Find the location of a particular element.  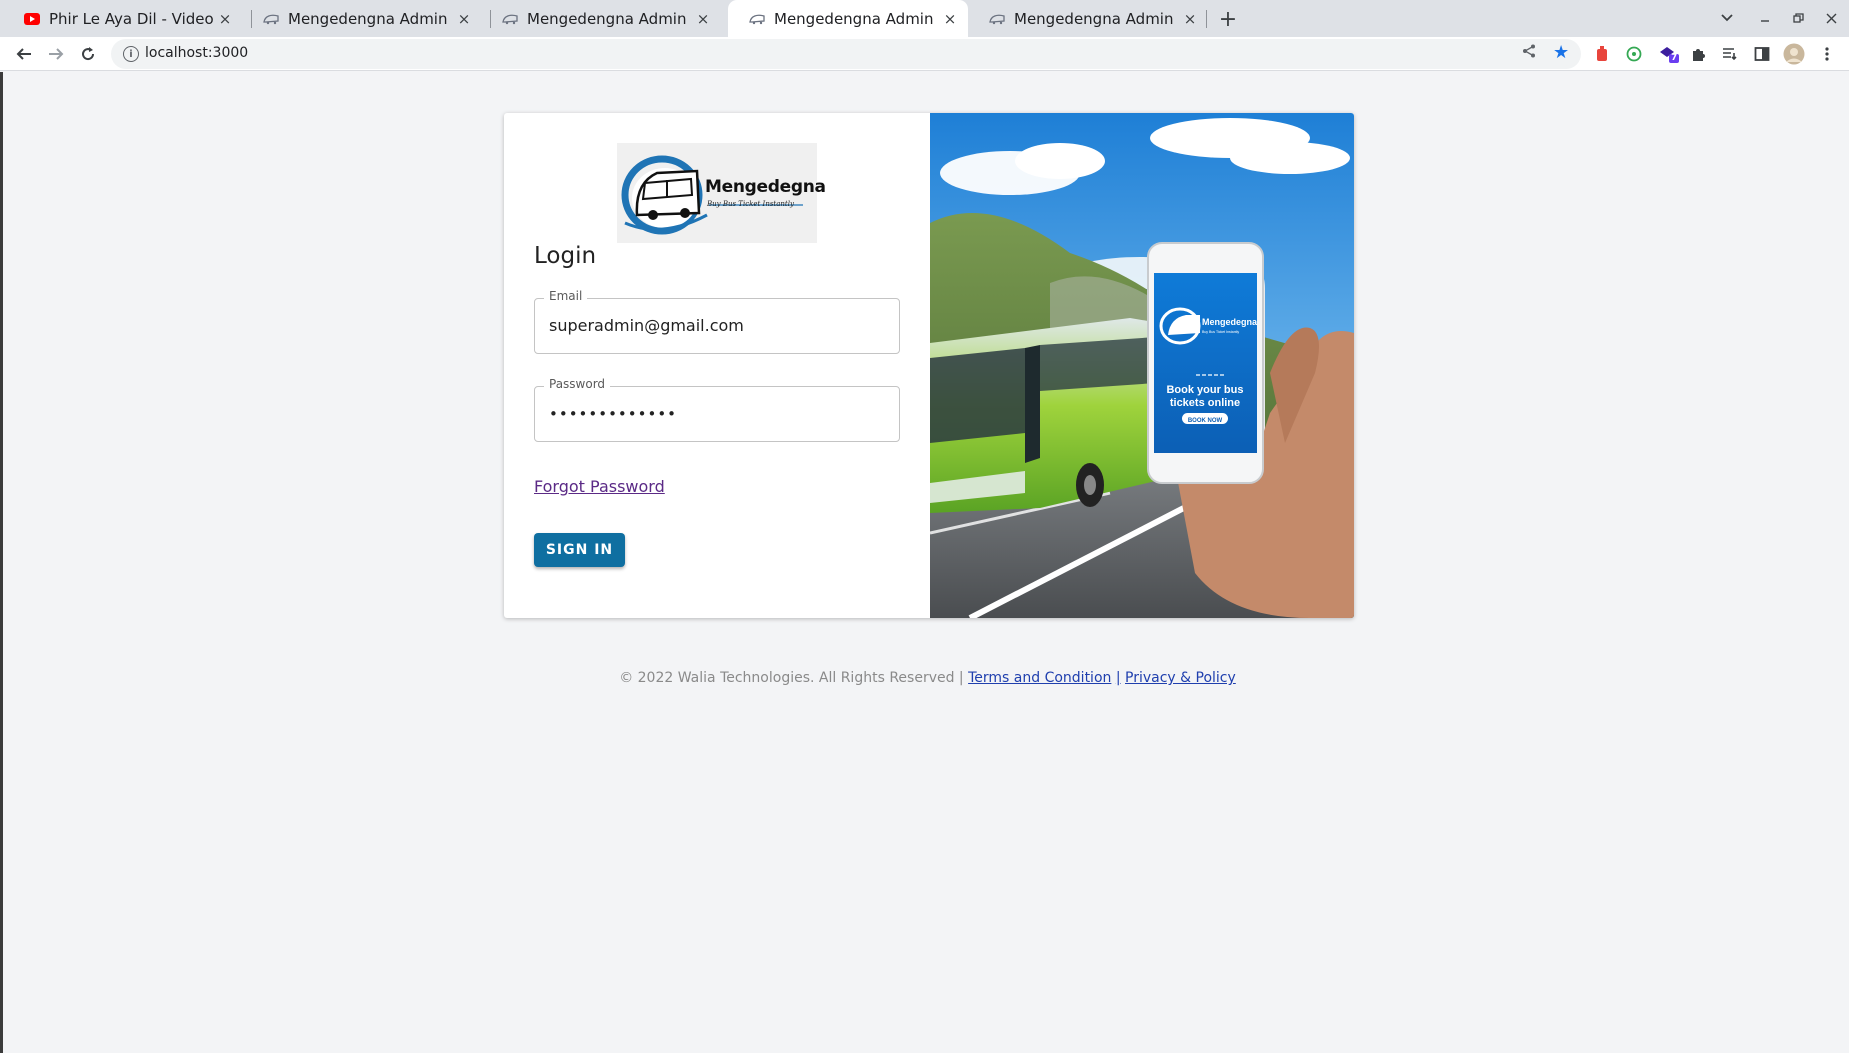

brand-logo: Mengedegna Buy Bus Ticket Instantly is located at coordinates (721, 193).